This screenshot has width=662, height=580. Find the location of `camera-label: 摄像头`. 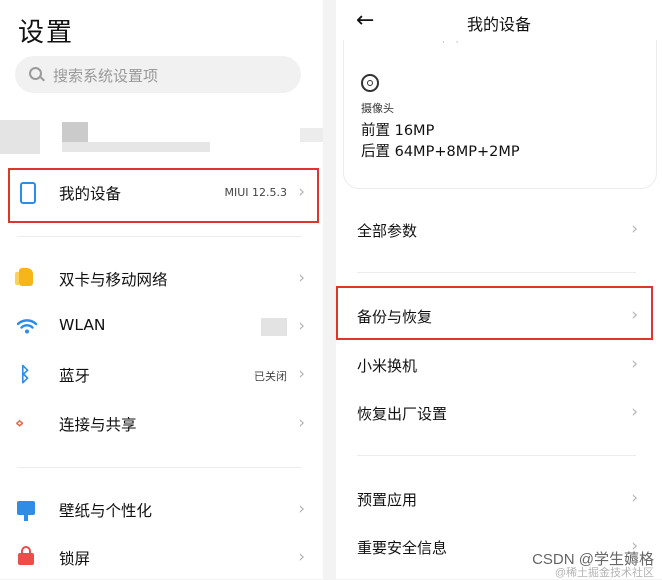

camera-label: 摄像头 is located at coordinates (377, 108).